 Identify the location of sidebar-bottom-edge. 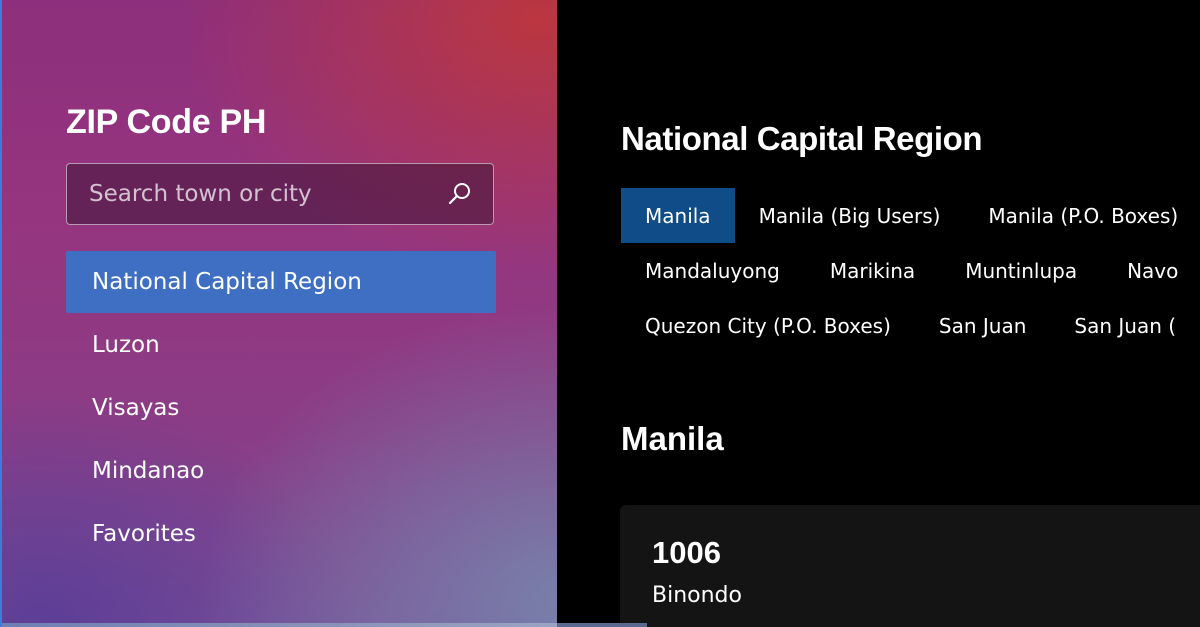
(279, 625).